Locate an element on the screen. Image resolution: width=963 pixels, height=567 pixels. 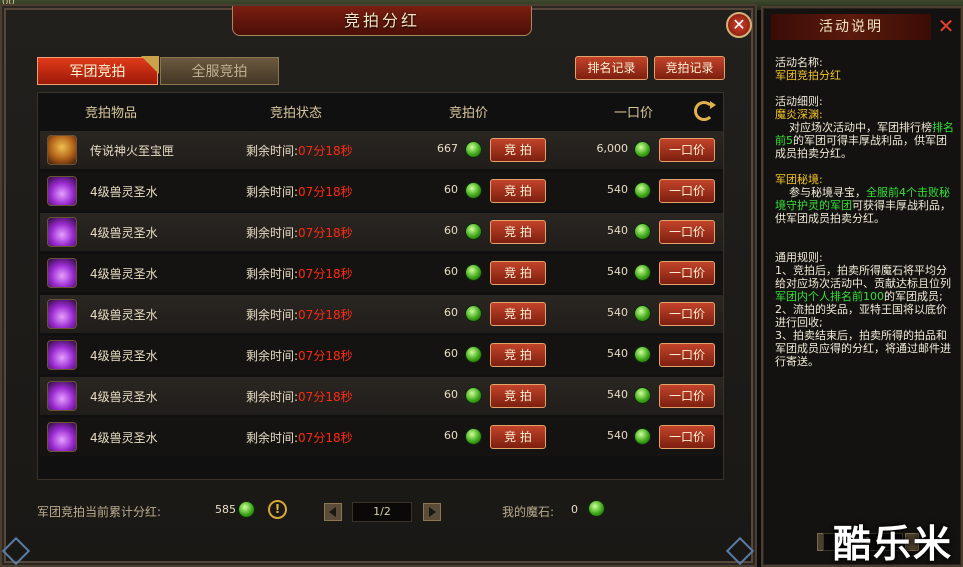
bid-record-button: 竞拍记录 is located at coordinates (689, 68).